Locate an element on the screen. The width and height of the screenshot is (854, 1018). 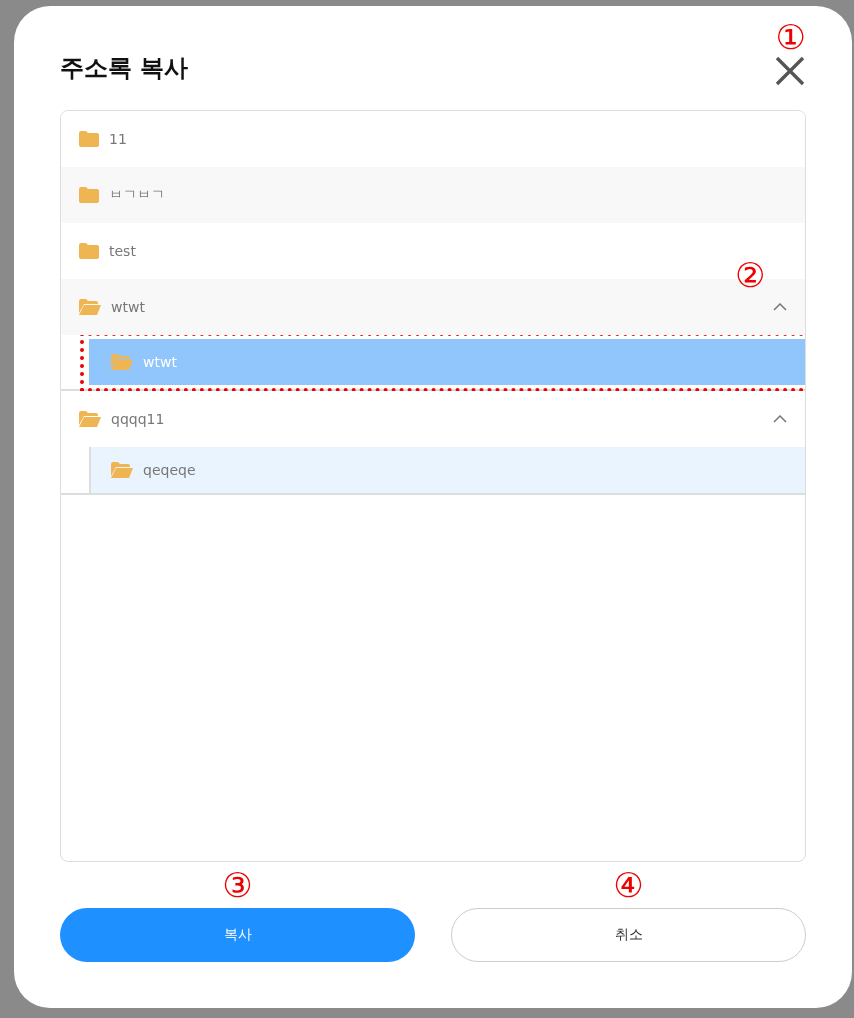
annotation-number: ④ is located at coordinates (628, 885).